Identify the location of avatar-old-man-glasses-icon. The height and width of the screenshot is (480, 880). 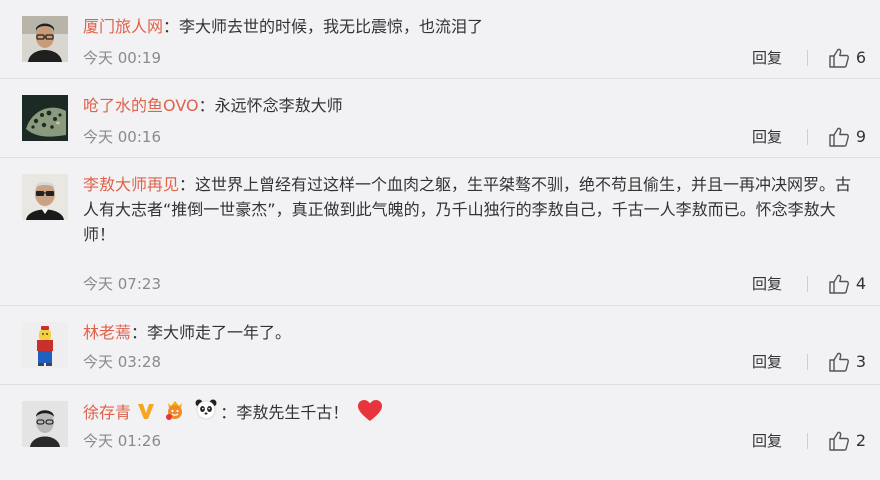
(45, 197).